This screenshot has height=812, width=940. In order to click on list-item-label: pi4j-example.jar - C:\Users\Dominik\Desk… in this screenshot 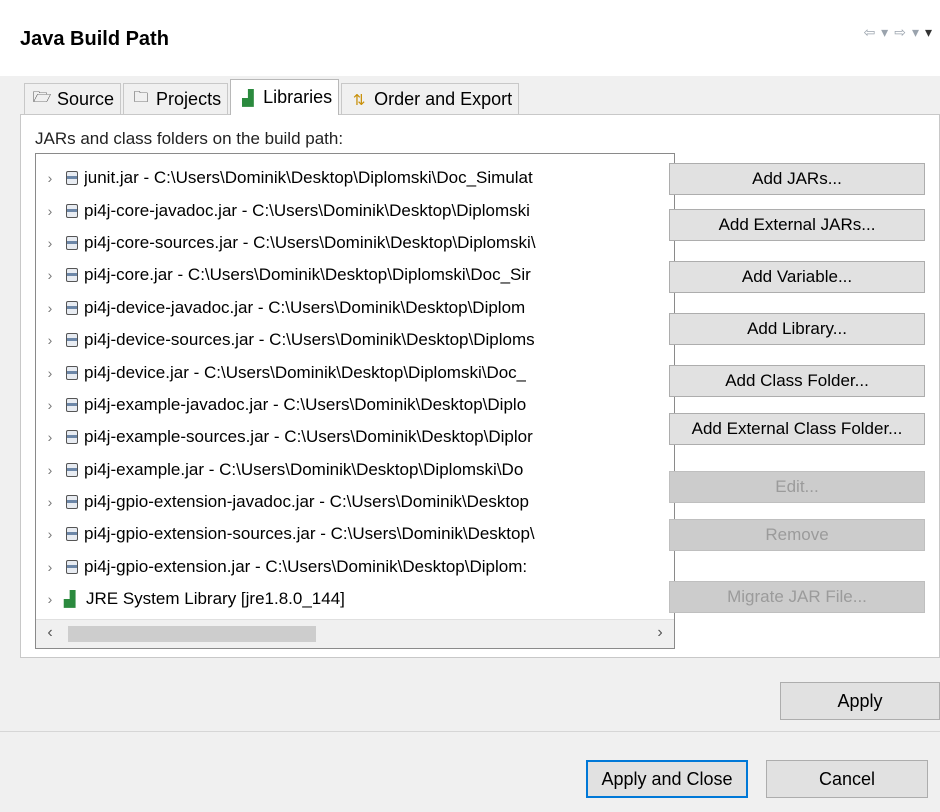, I will do `click(304, 469)`.